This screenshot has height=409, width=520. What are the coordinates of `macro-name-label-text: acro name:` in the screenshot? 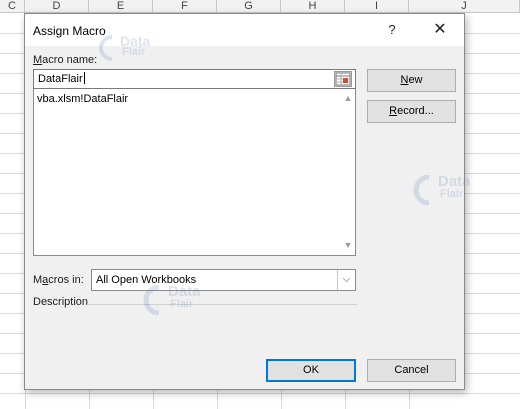 It's located at (70, 60).